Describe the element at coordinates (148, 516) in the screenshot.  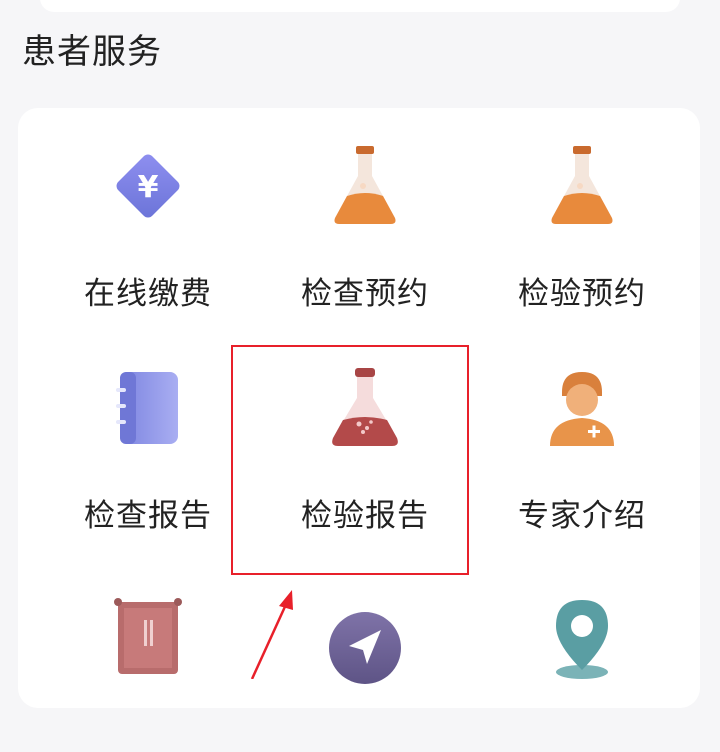
I see `service-label: 检查报告` at that location.